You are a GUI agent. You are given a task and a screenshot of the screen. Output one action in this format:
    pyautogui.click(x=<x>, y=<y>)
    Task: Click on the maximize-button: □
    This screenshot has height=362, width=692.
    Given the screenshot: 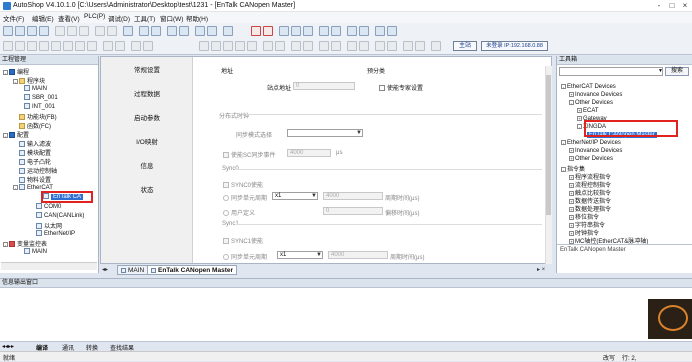 What is the action you would take?
    pyautogui.click(x=672, y=6)
    